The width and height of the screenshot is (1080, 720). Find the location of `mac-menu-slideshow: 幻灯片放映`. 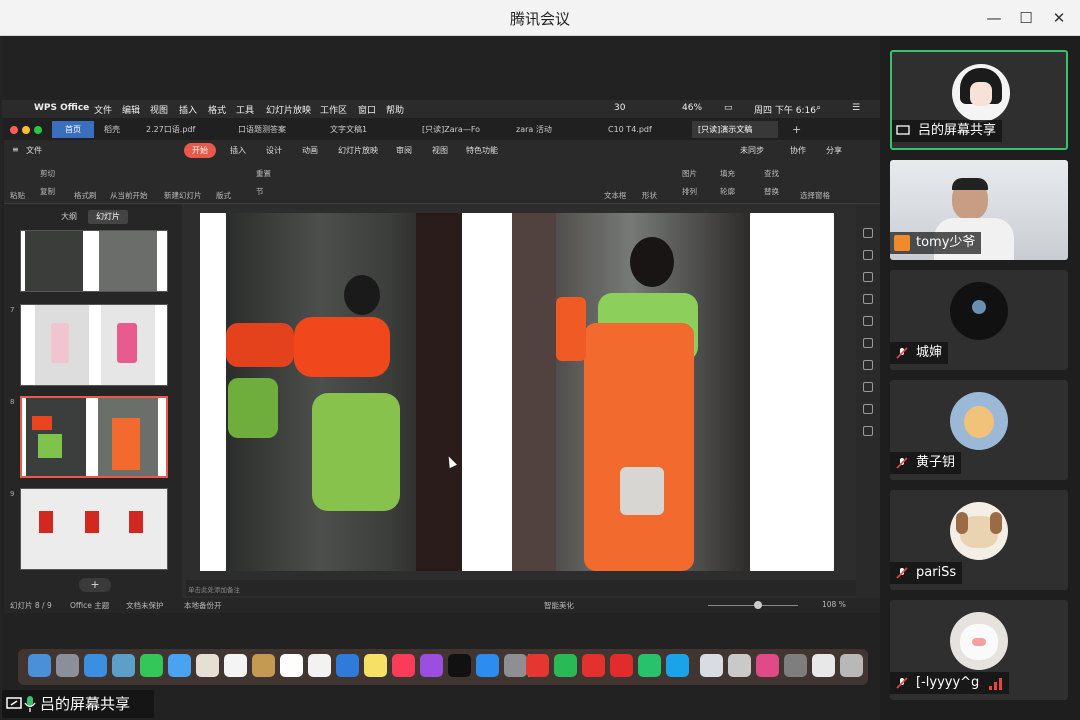

mac-menu-slideshow: 幻灯片放映 is located at coordinates (288, 109).